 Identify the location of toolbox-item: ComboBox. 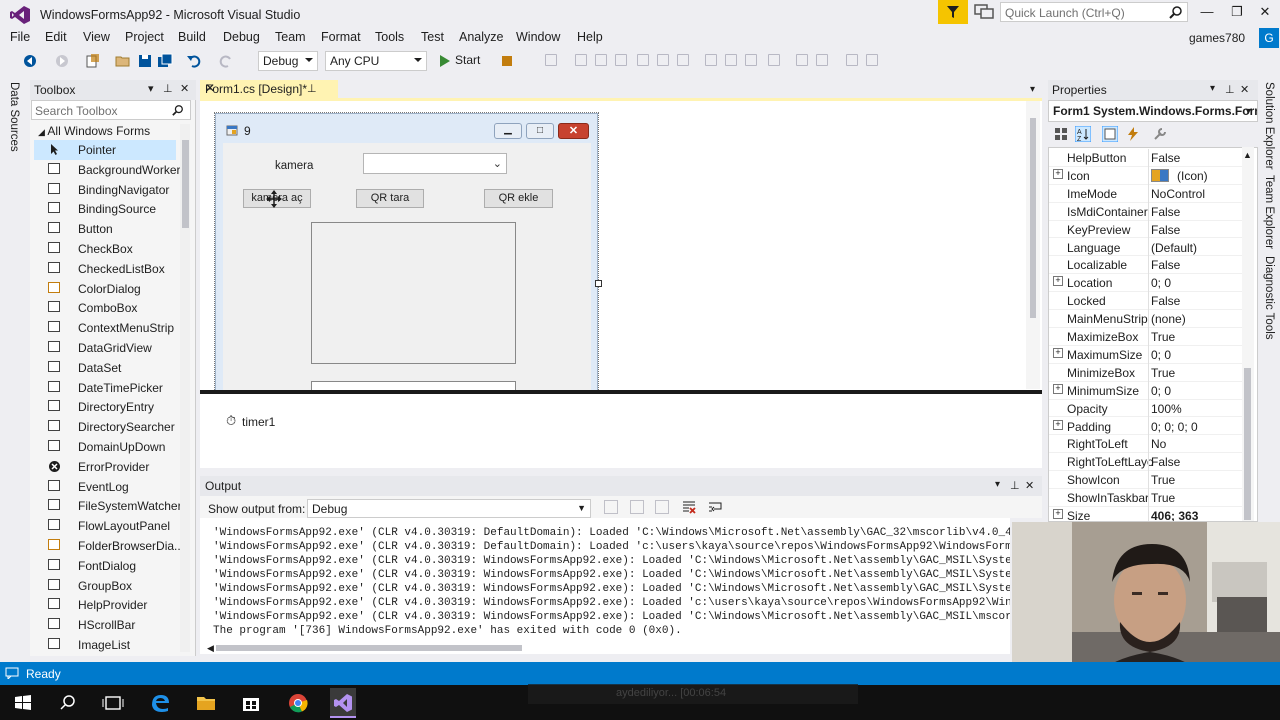
(105, 308).